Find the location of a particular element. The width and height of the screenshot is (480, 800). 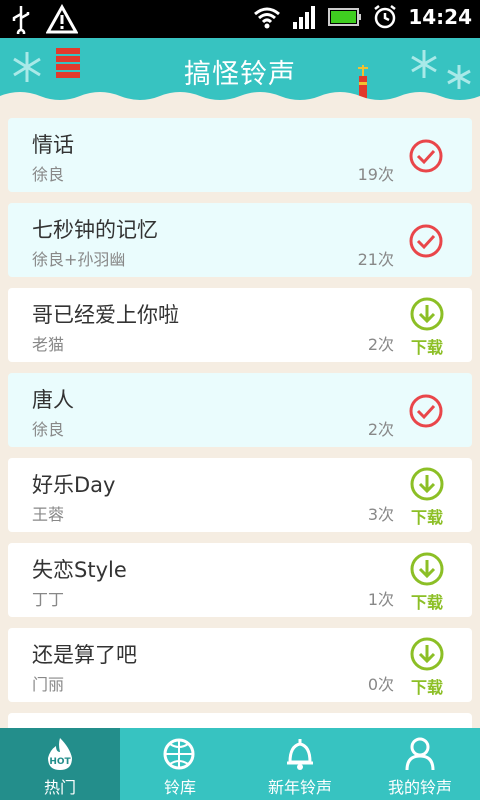

song-artist: 徐良+孙羽幽 is located at coordinates (79, 259).